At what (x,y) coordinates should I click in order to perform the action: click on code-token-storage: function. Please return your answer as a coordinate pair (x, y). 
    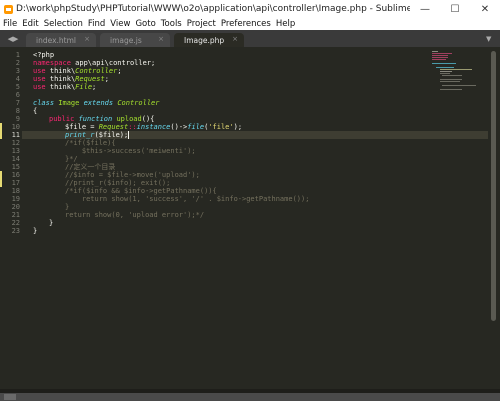
    Looking at the image, I should click on (93, 119).